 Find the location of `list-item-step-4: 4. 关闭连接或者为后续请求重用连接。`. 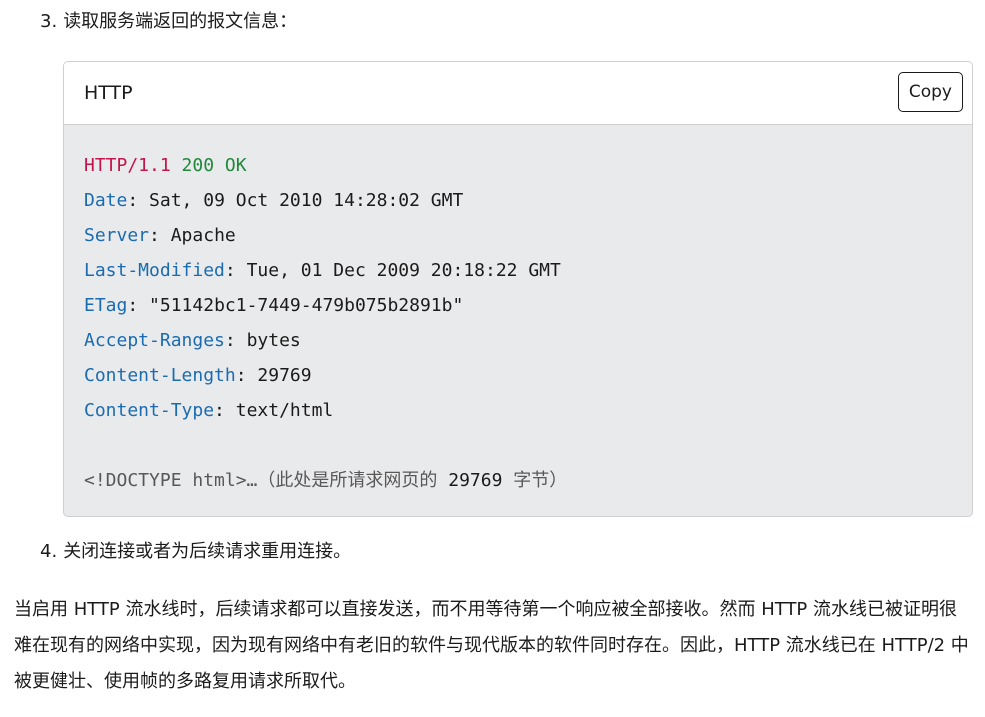

list-item-step-4: 4. 关闭连接或者为后续请求重用连接。 is located at coordinates (195, 552).